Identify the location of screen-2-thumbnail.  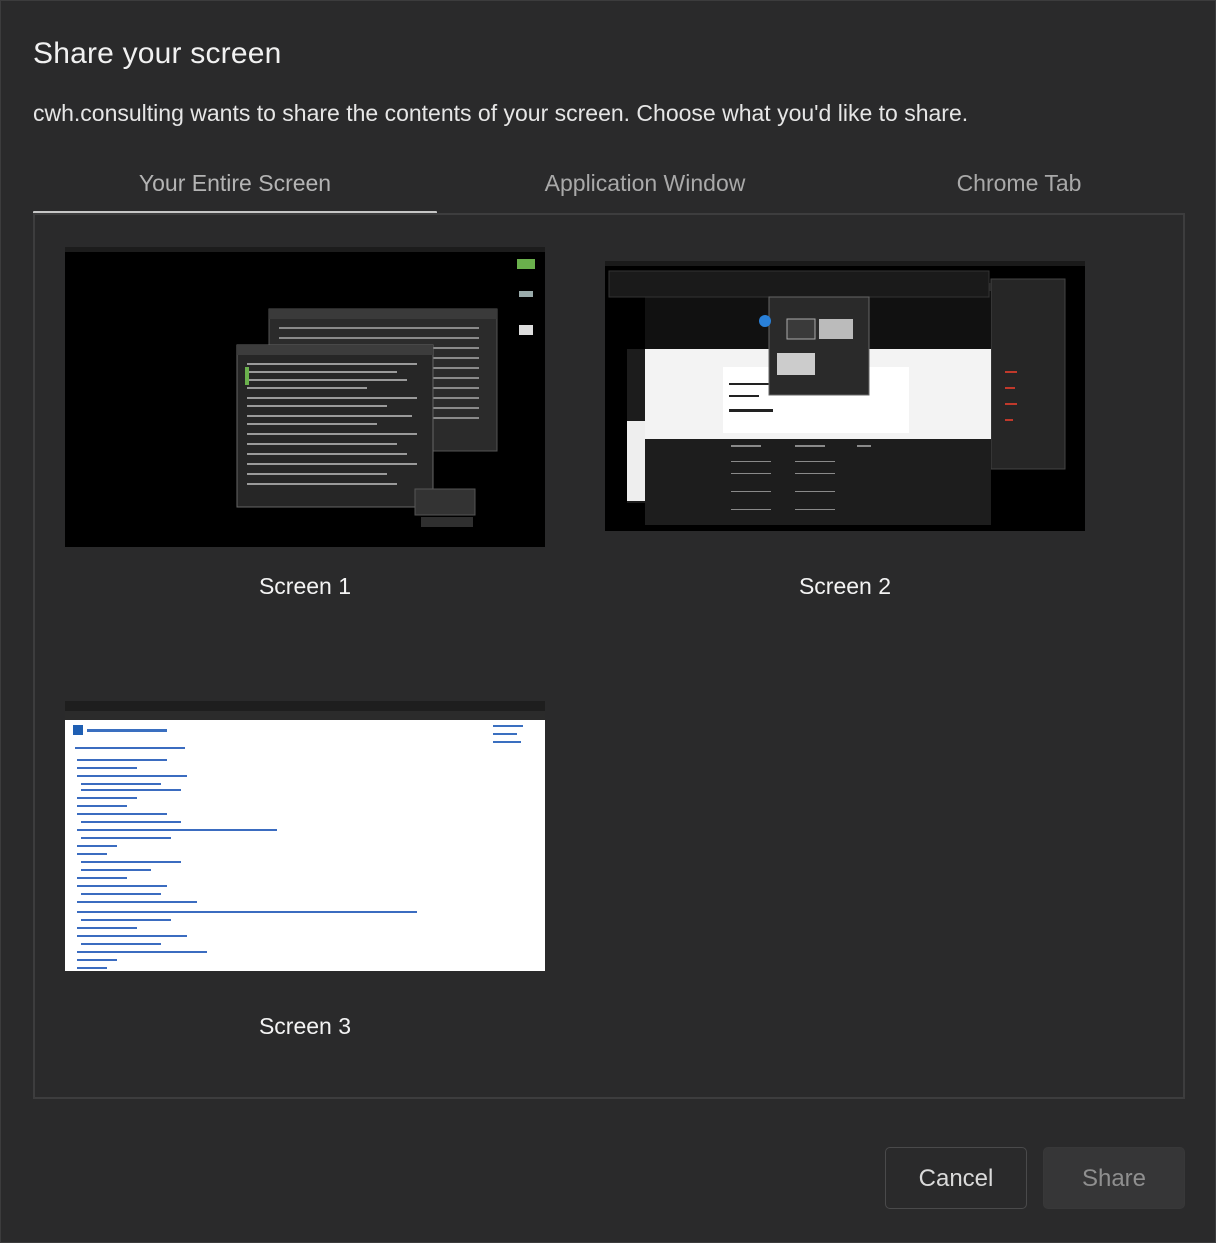
(845, 396).